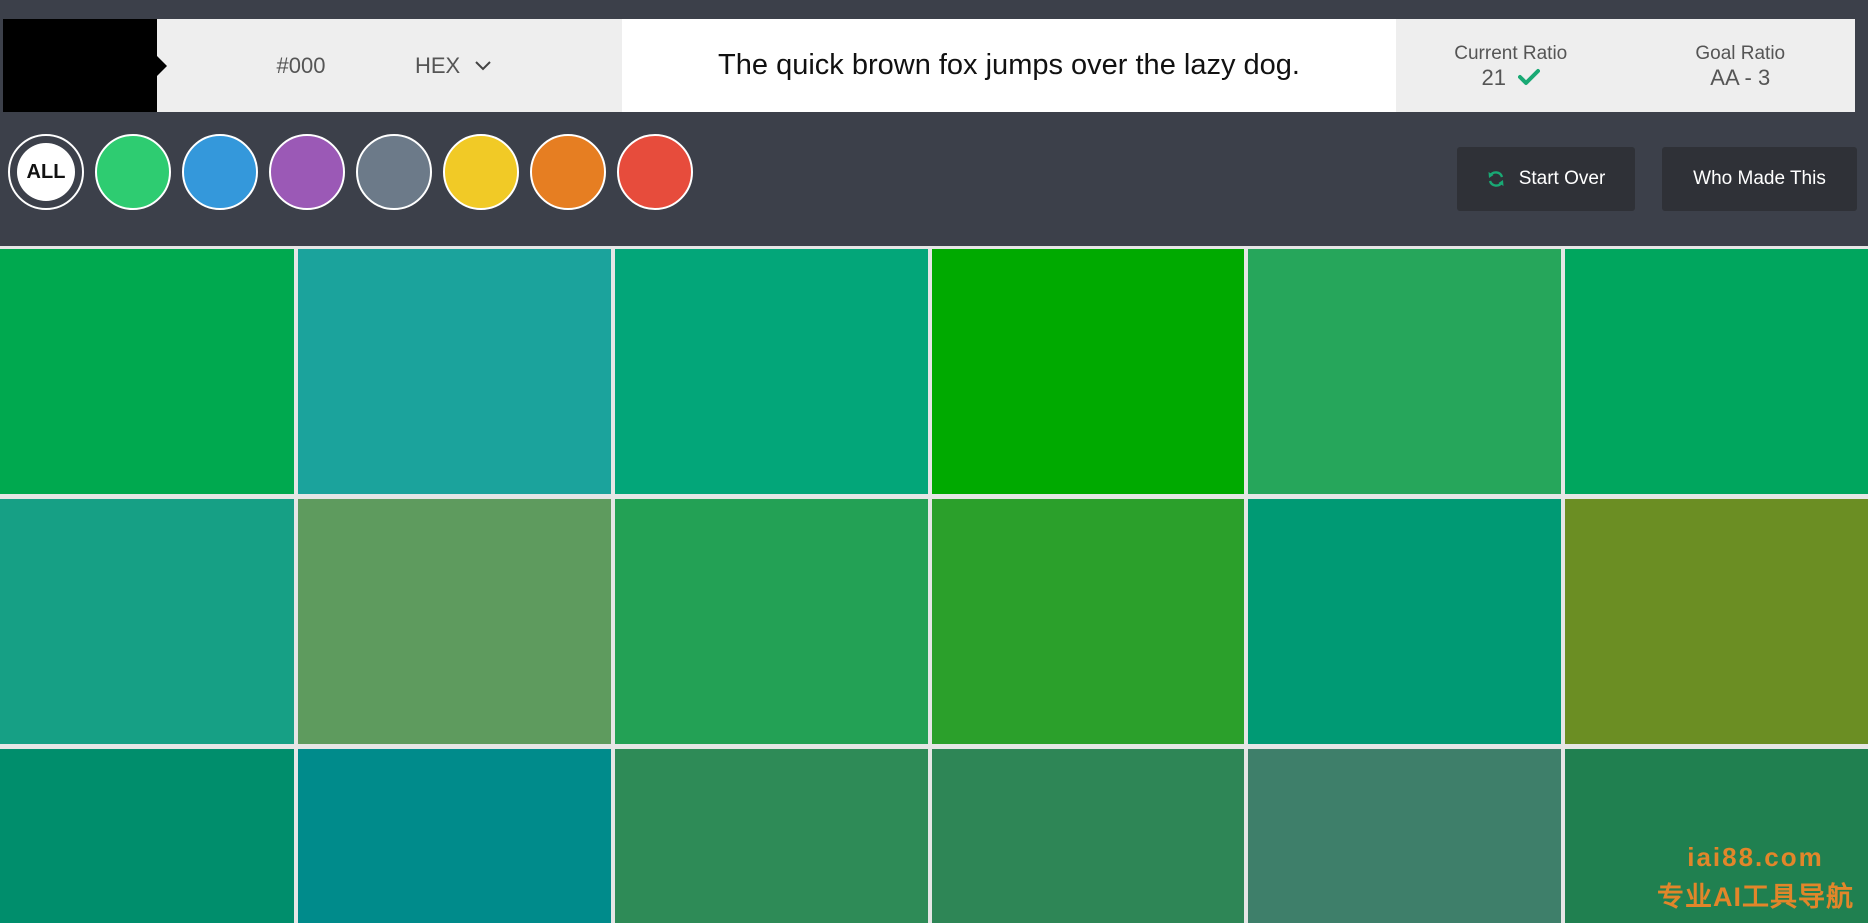 The width and height of the screenshot is (1868, 923). Describe the element at coordinates (394, 172) in the screenshot. I see `filter-gray` at that location.